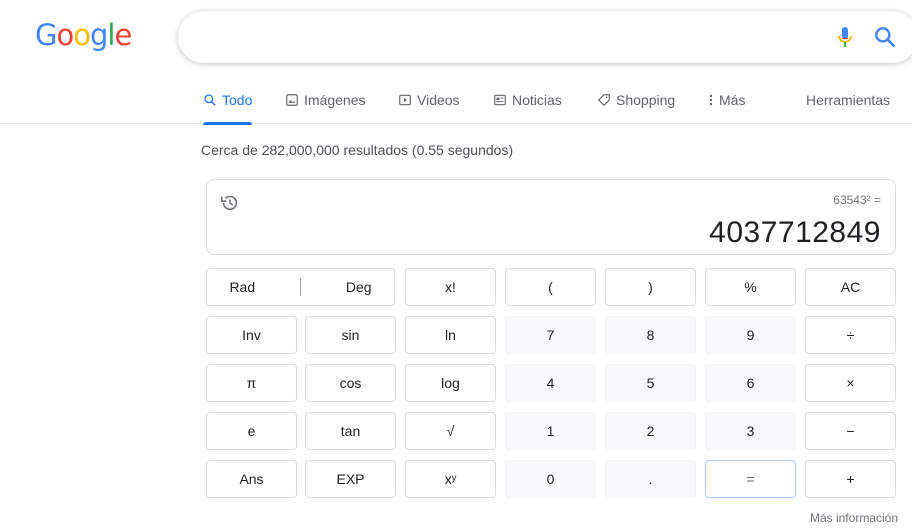  I want to click on tools-button: Herramientas, so click(848, 100).